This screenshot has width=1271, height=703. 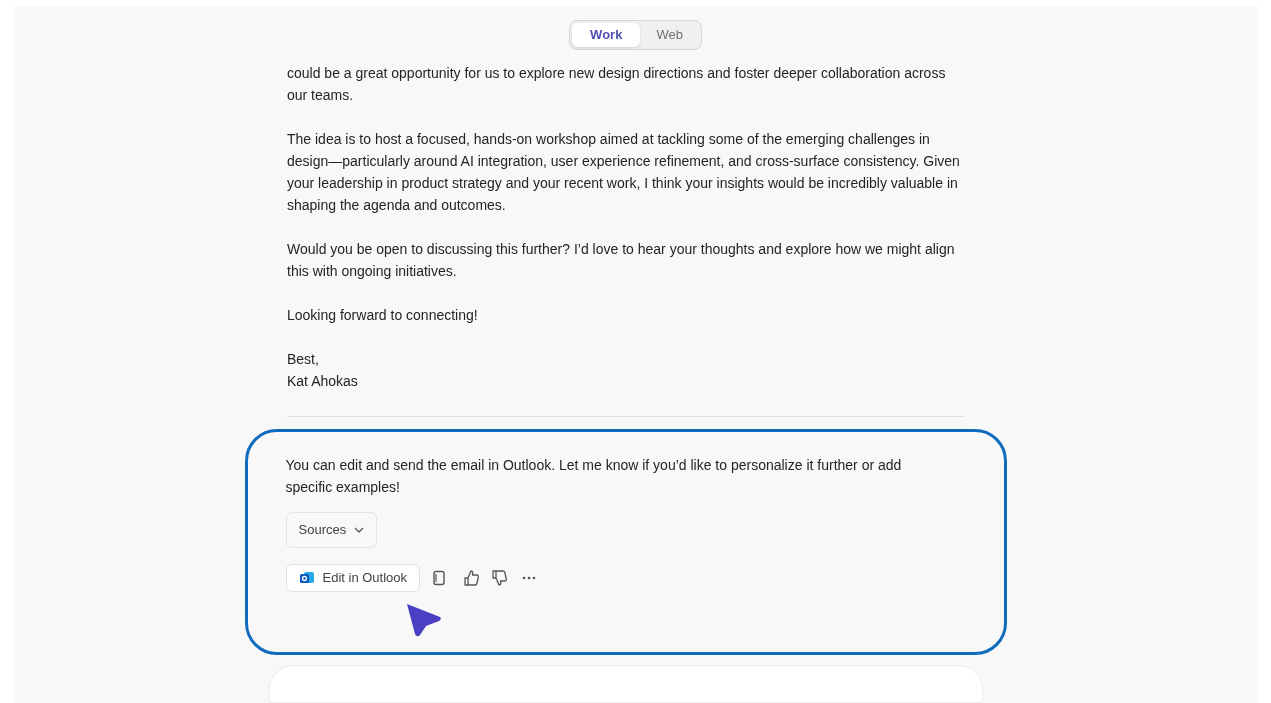 What do you see at coordinates (471, 578) in the screenshot?
I see `thumbs-up-icon` at bounding box center [471, 578].